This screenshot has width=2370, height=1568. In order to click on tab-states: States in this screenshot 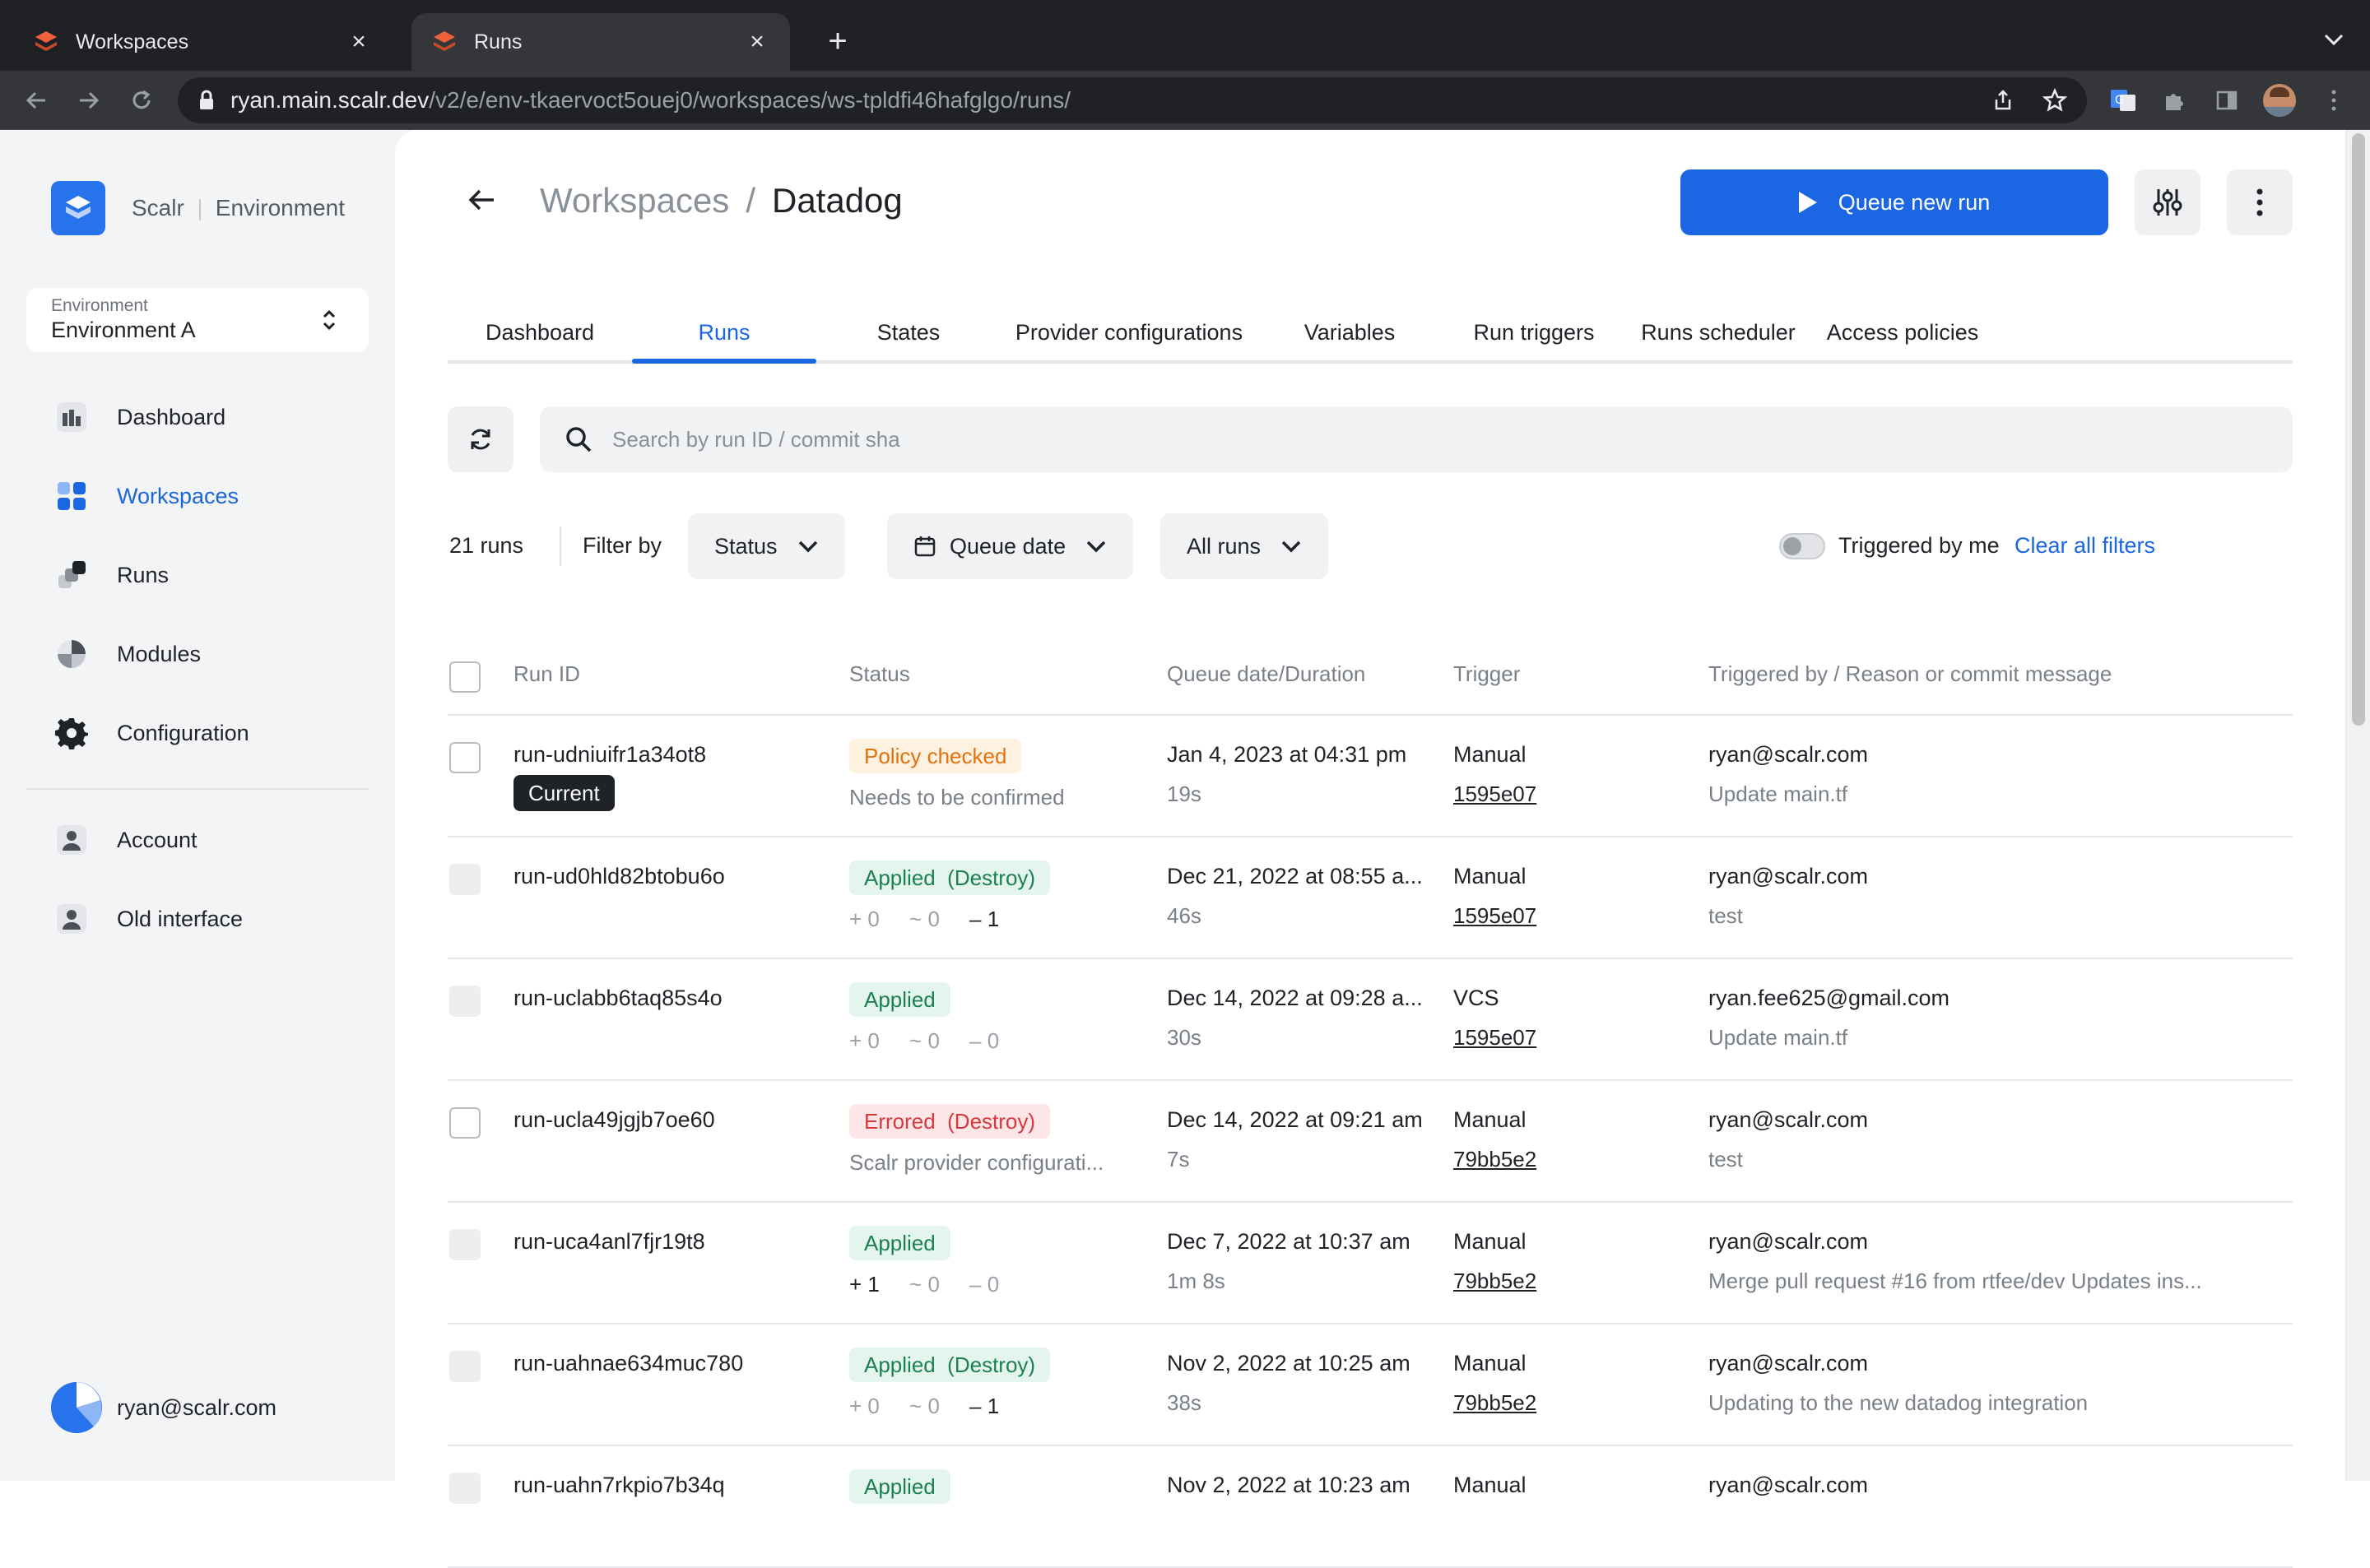, I will do `click(908, 332)`.